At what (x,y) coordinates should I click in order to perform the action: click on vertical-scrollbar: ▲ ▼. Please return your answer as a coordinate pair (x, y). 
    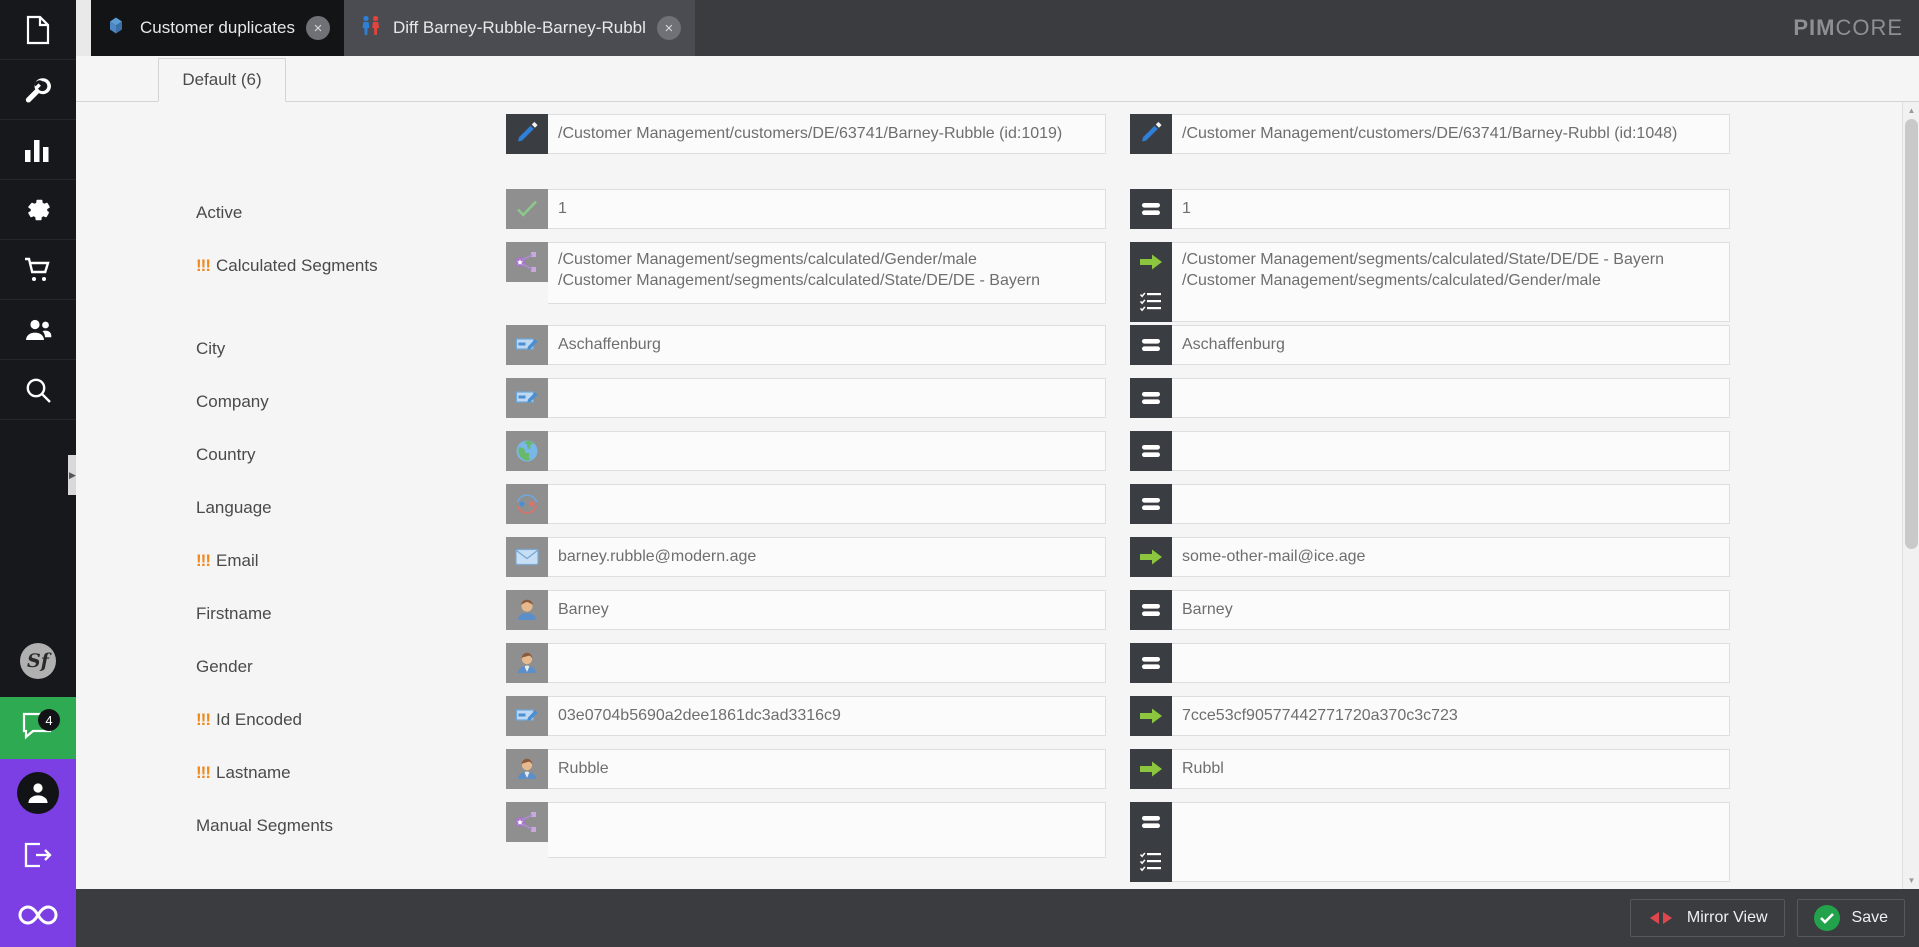
    Looking at the image, I should click on (1910, 495).